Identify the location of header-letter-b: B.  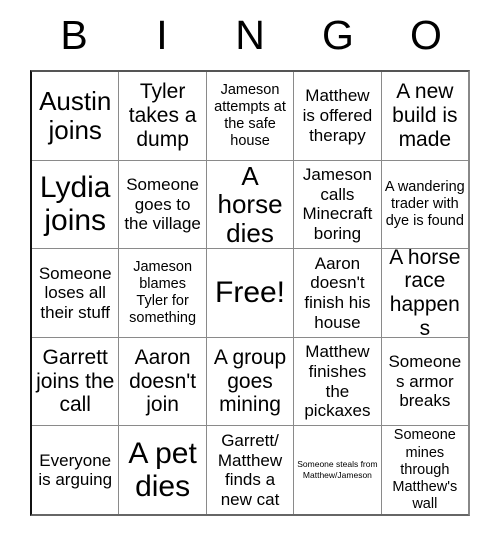
(74, 34).